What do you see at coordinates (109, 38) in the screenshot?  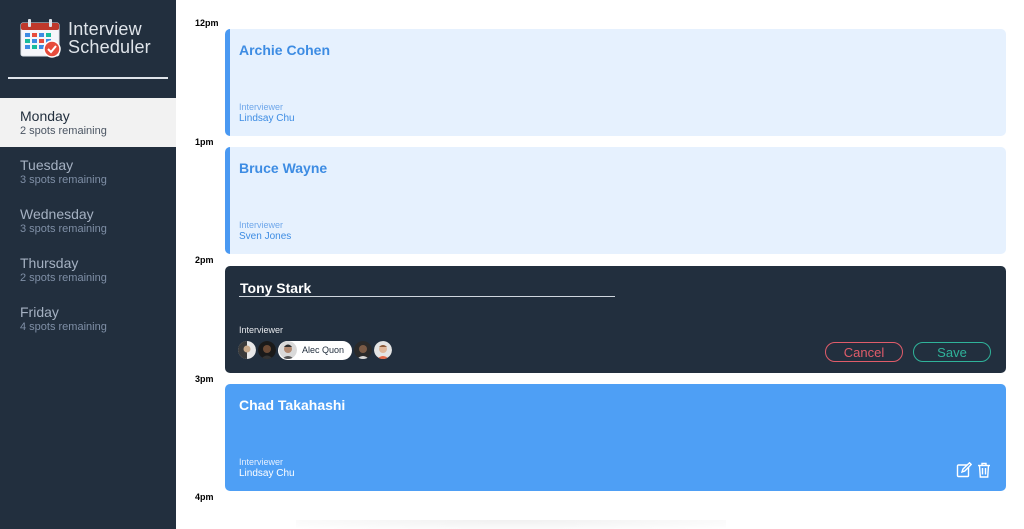 I see `app-title: Interview Scheduler` at bounding box center [109, 38].